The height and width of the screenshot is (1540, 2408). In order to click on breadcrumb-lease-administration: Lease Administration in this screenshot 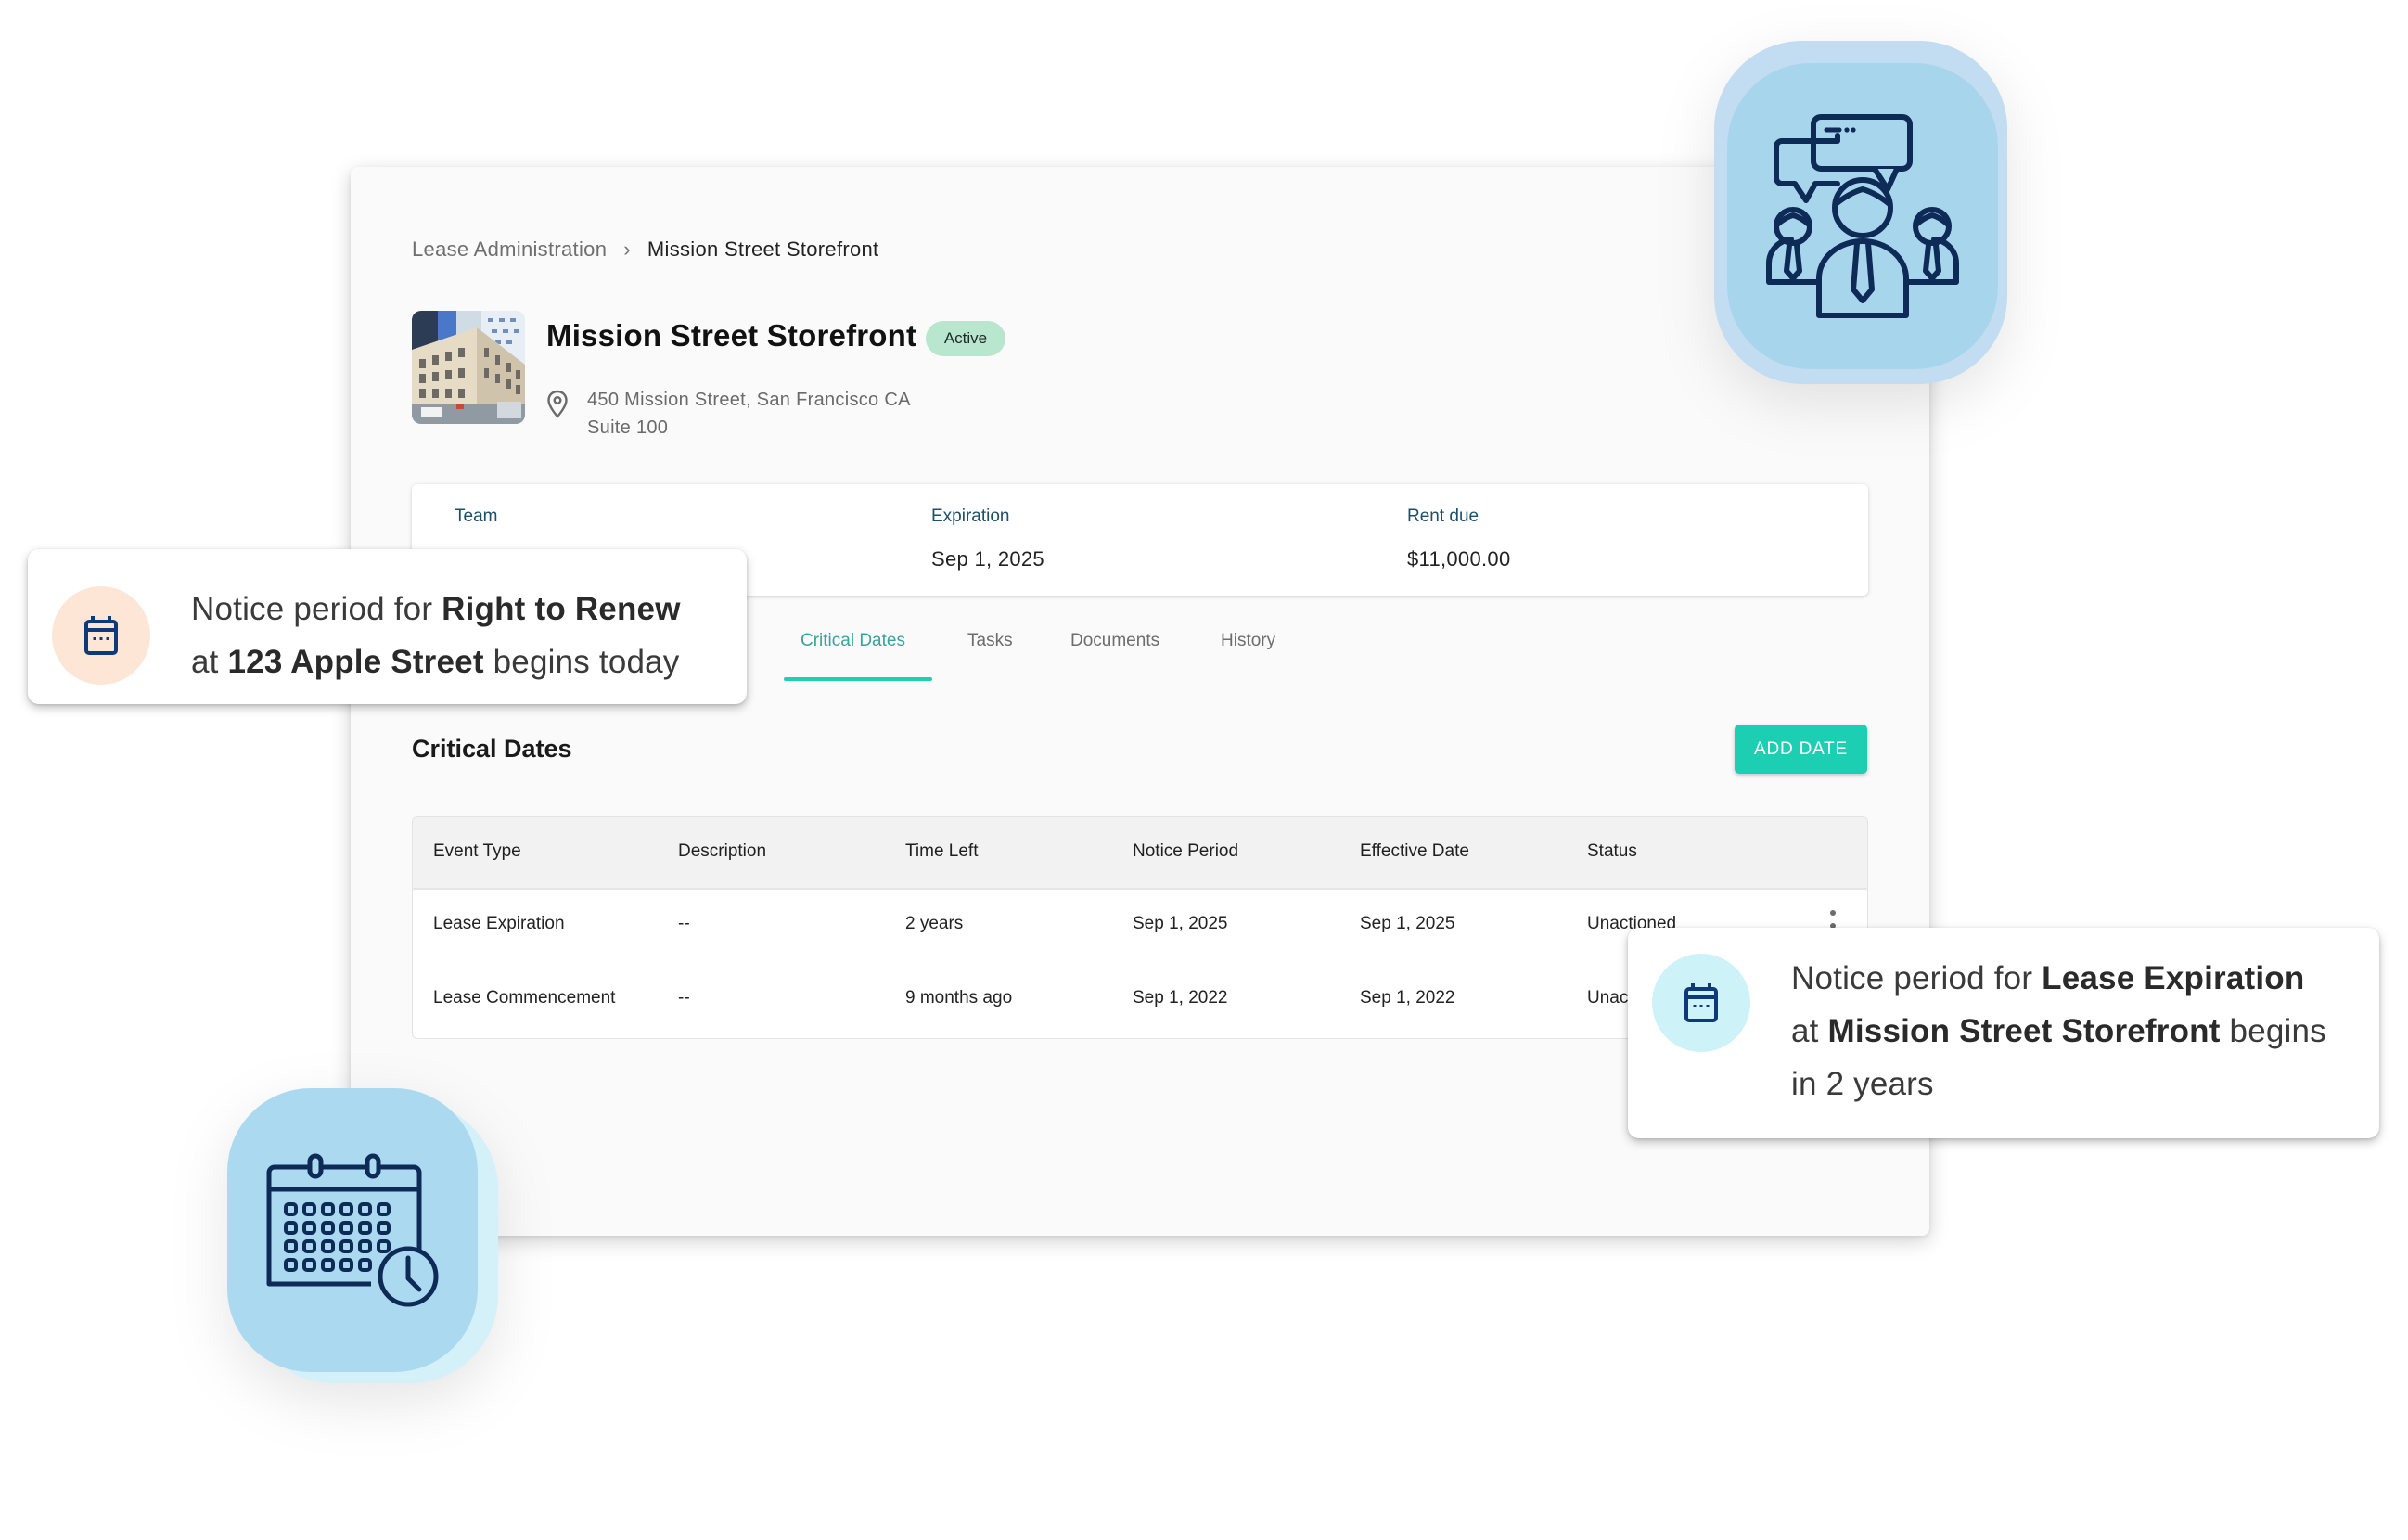, I will do `click(509, 250)`.